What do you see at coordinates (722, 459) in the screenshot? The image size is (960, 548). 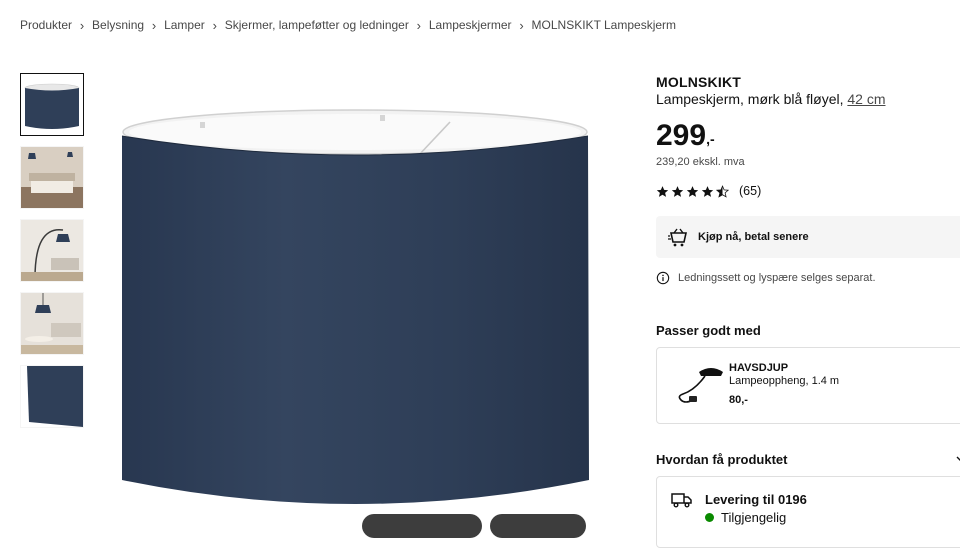 I see `delivery-section-title: Hvordan få produktet` at bounding box center [722, 459].